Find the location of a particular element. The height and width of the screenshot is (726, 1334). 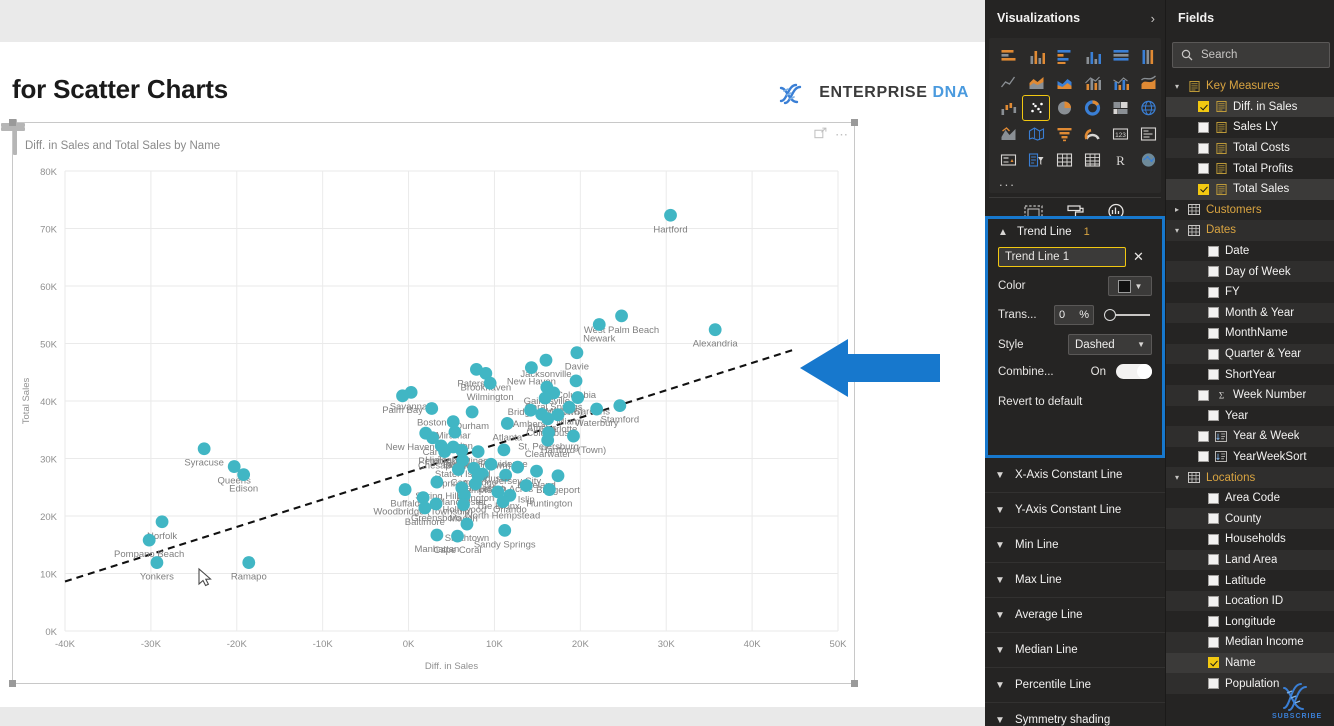

chevron-expanded-icon: ▾ is located at coordinates (1177, 230).